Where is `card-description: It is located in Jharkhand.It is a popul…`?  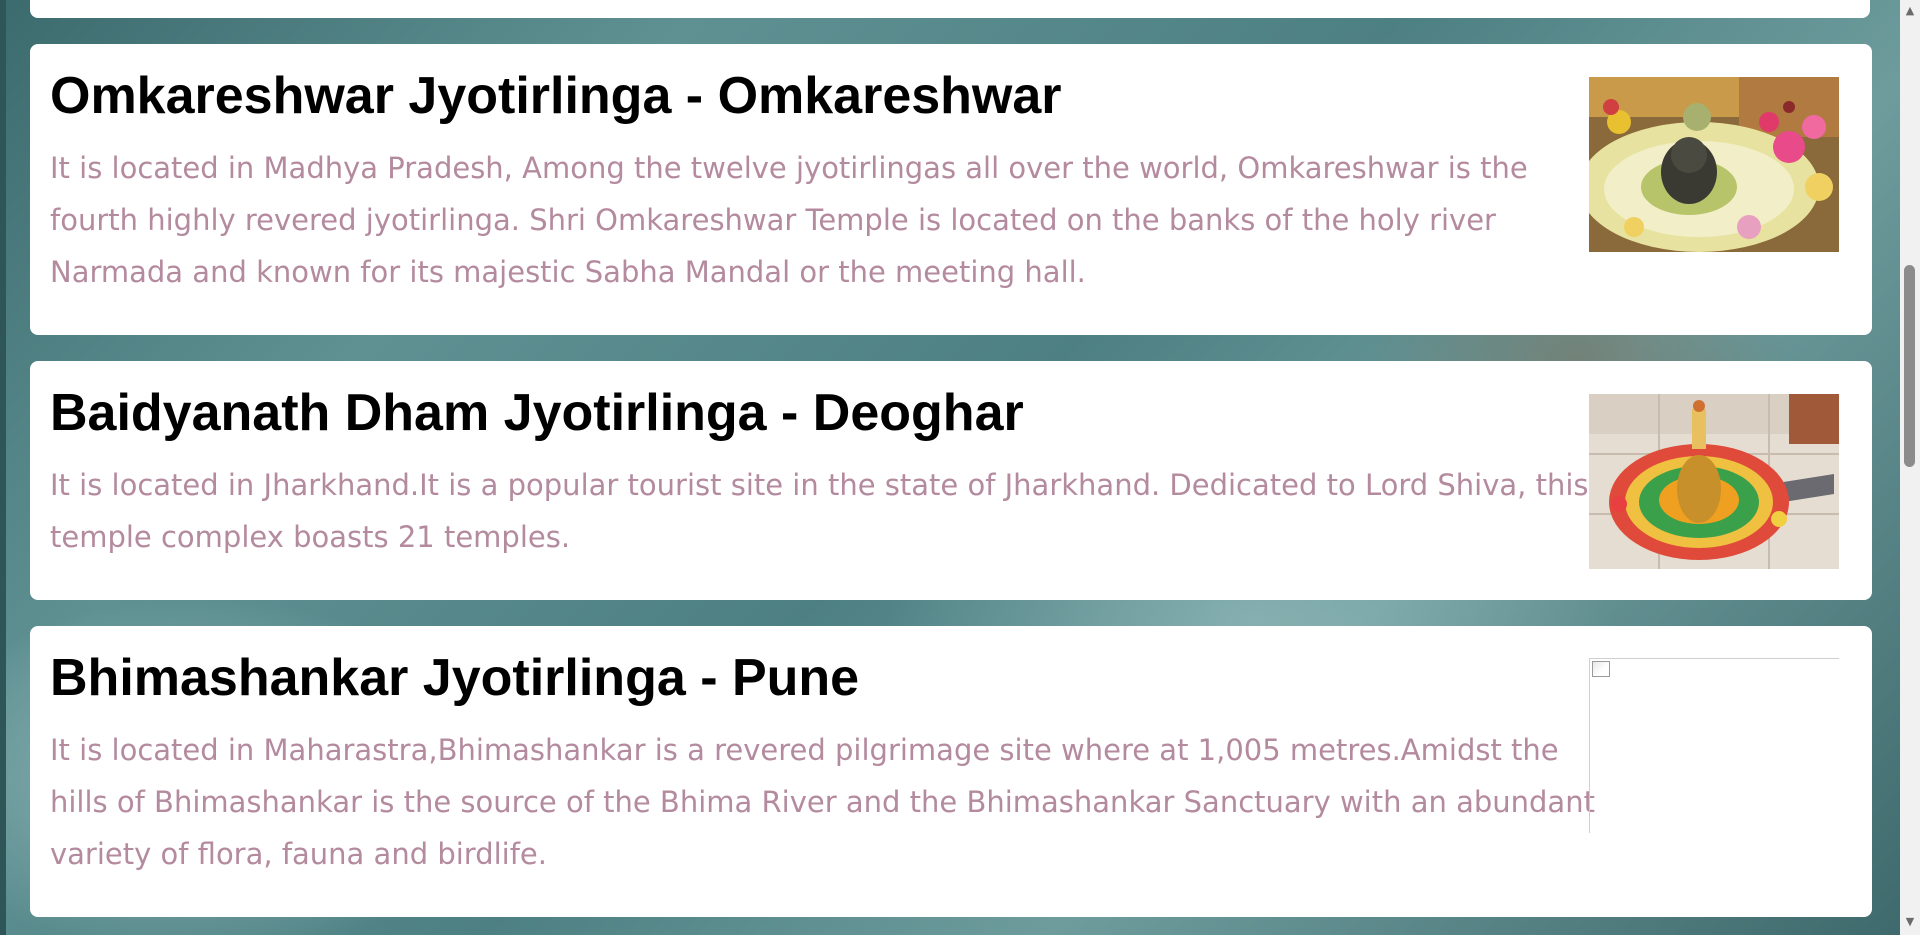 card-description: It is located in Jharkhand.It is a popul… is located at coordinates (819, 511).